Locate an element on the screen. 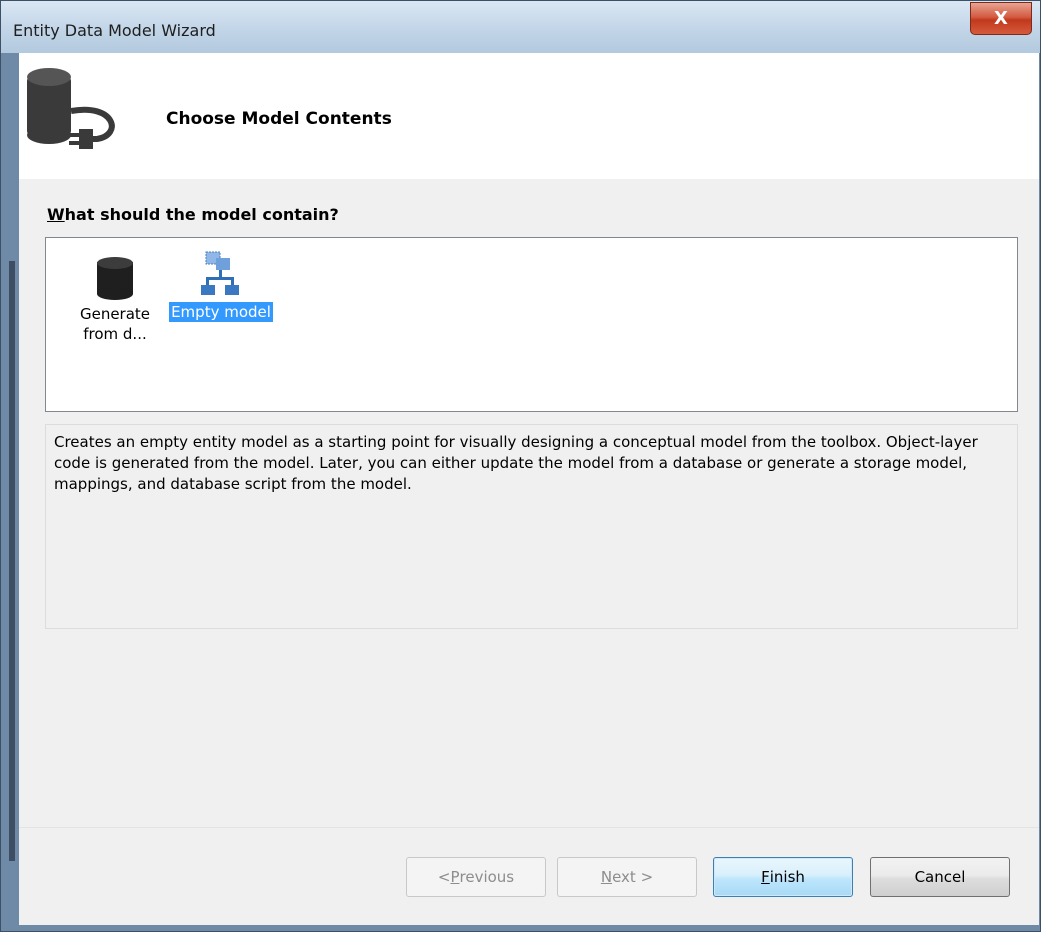 This screenshot has width=1041, height=932. window-title: Entity Data Model Wizard is located at coordinates (114, 30).